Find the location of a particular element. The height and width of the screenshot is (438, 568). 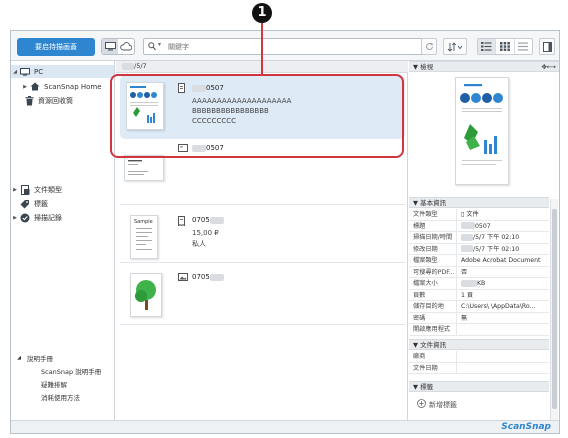

tree-item-scan-history: ▶ 掃描記錄 is located at coordinates (62, 217).